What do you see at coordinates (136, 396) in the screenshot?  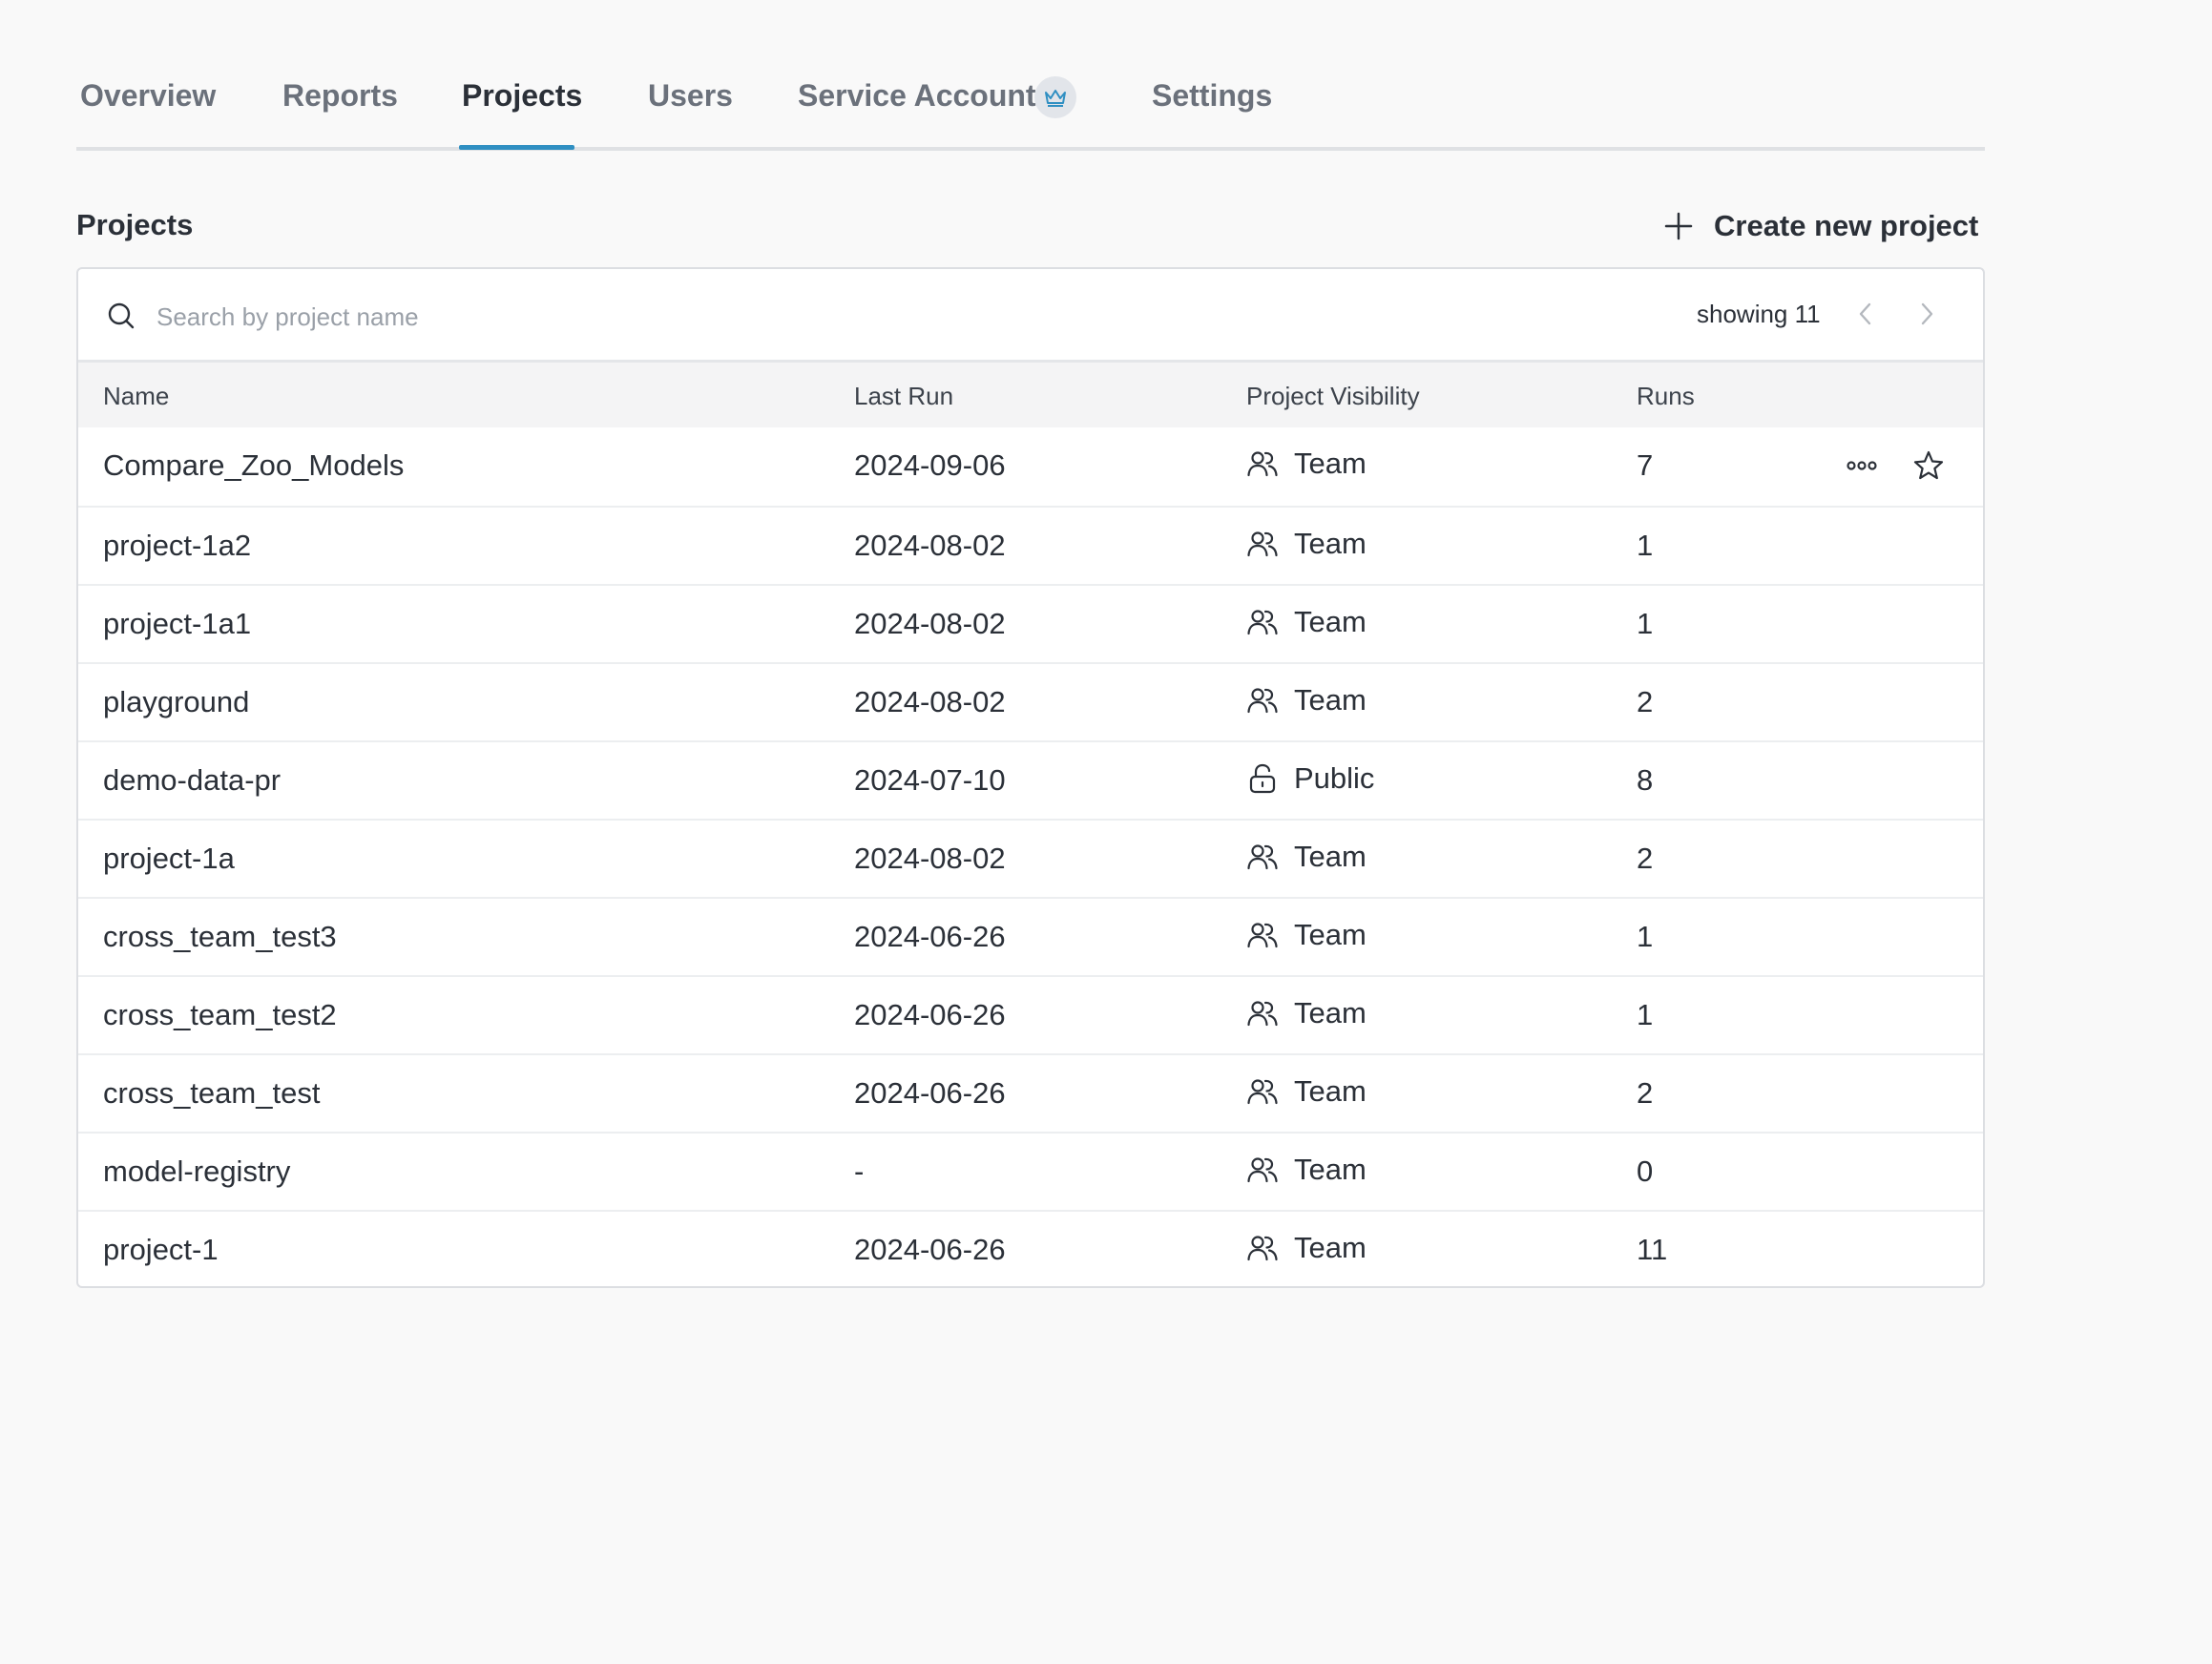 I see `column-header-name: Name` at bounding box center [136, 396].